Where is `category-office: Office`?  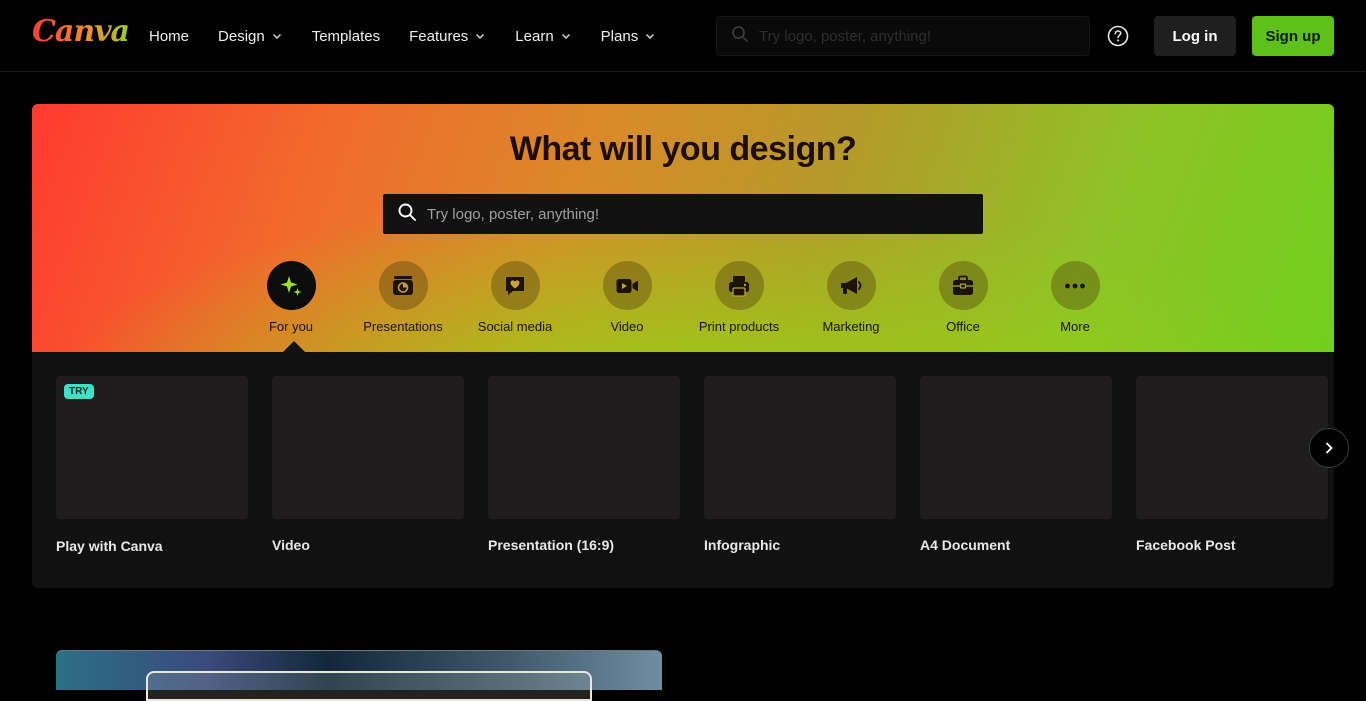 category-office: Office is located at coordinates (963, 297).